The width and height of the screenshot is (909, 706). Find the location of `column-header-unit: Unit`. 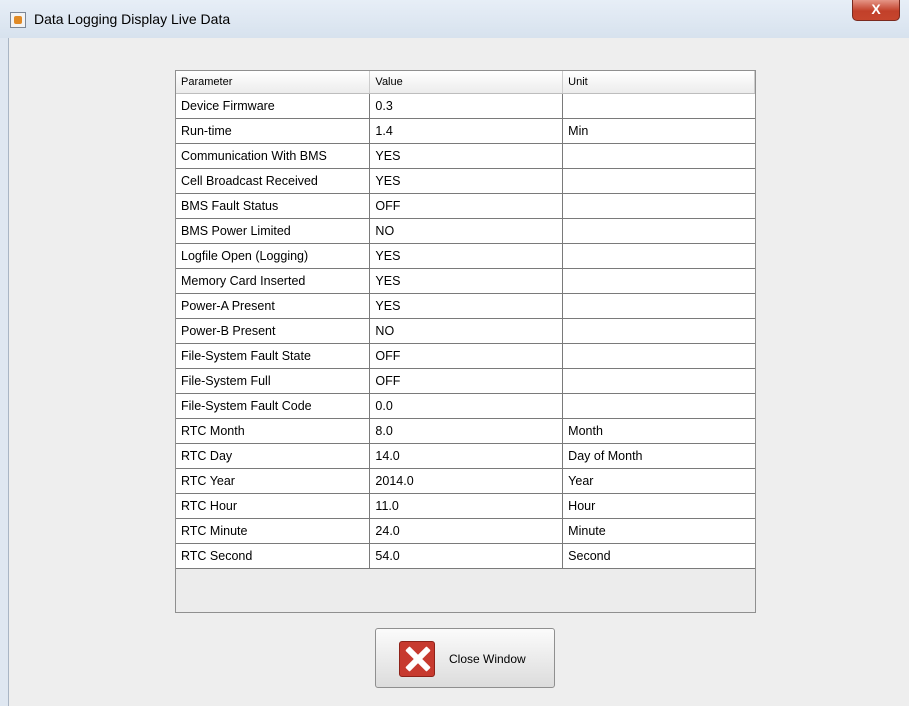

column-header-unit: Unit is located at coordinates (658, 82).